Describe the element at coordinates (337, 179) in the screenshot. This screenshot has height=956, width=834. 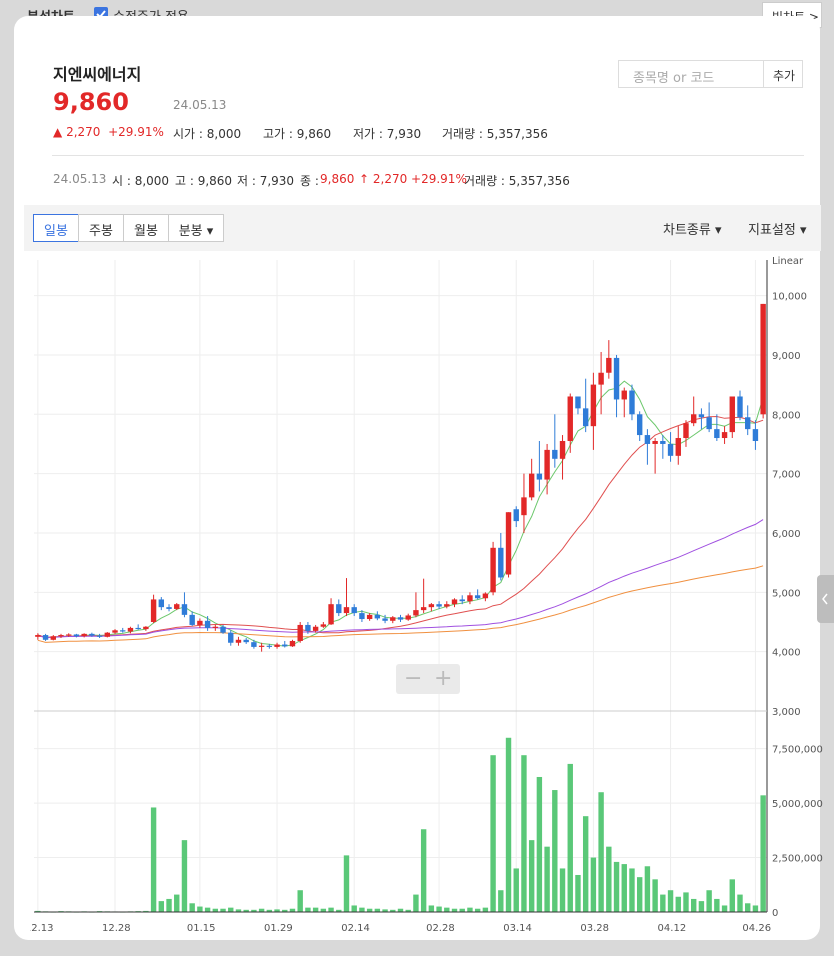
I see `summary-close: 9,860` at that location.